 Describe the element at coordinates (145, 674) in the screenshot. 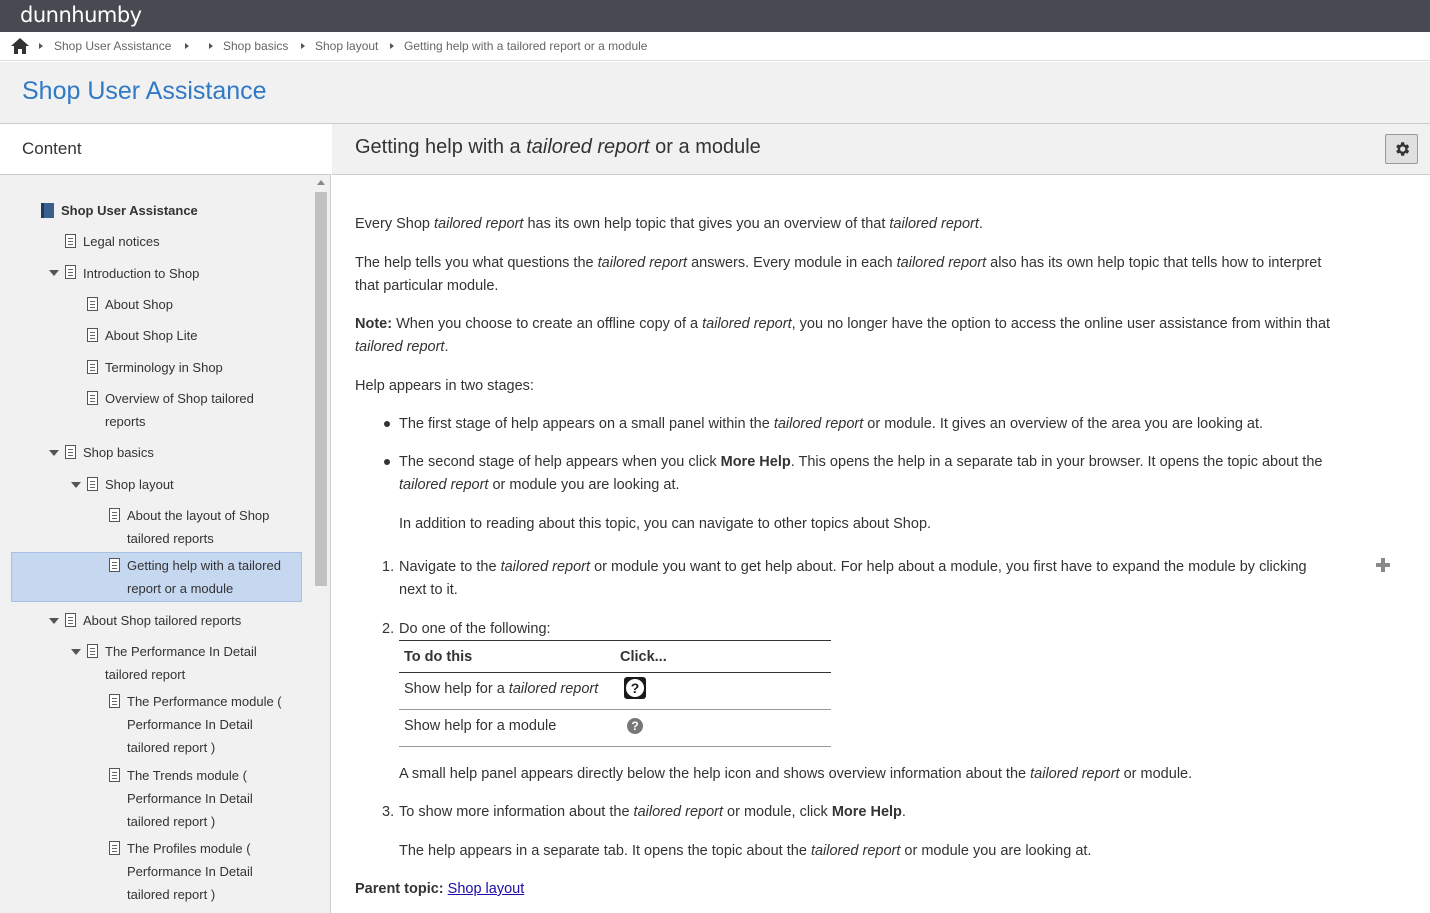

I see `toc-item-performance-in-detail-line2: tailored report` at that location.